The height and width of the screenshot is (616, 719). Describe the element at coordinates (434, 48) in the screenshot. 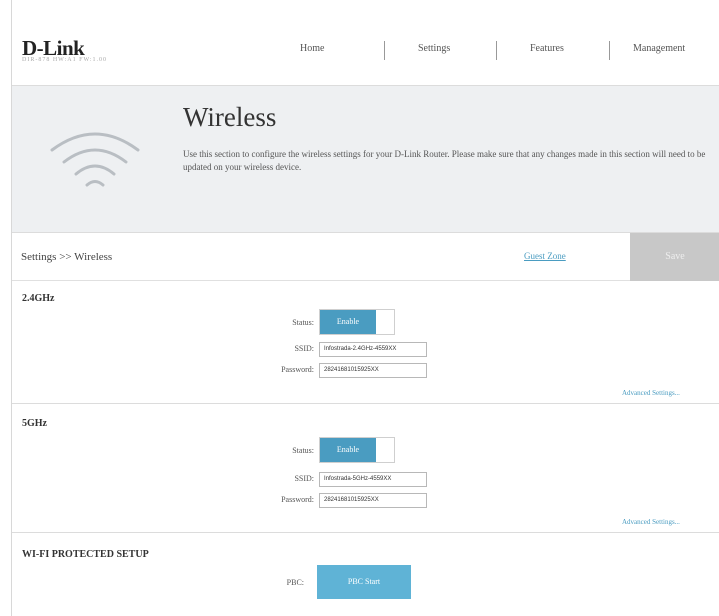

I see `nav-settings: Settings` at that location.